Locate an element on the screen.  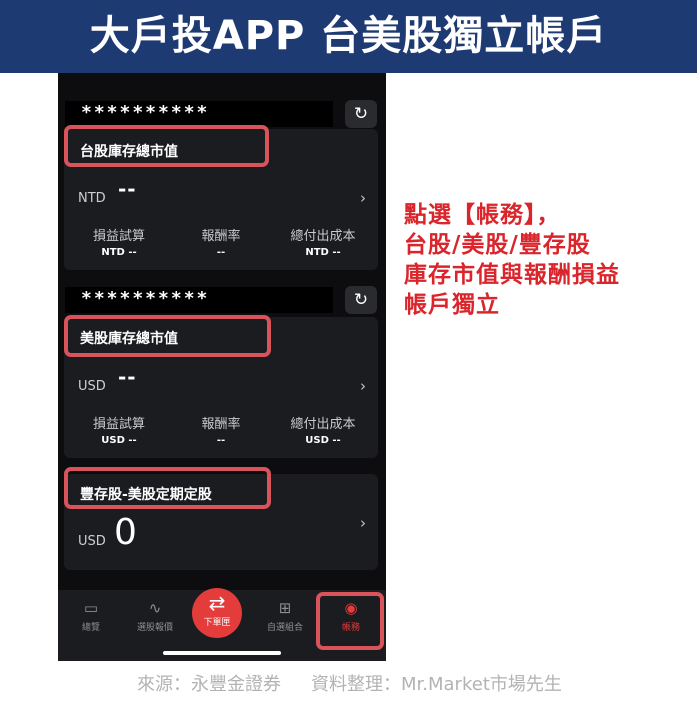
tab-order-box: ⇄ 下單匣 is located at coordinates (217, 613).